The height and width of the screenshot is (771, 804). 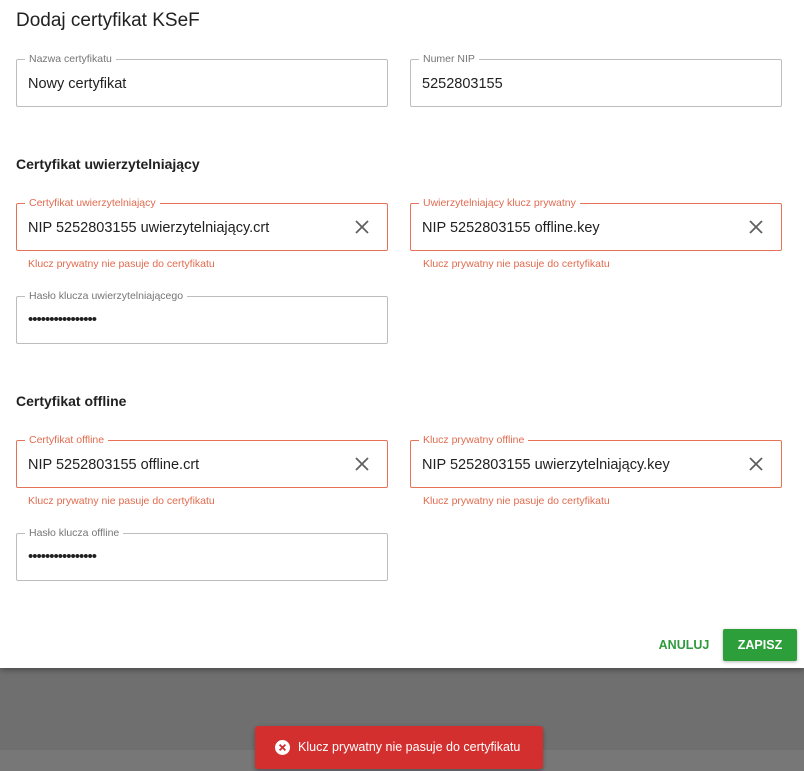 What do you see at coordinates (108, 164) in the screenshot?
I see `auth-section-title: Certyfikat uwierzytelniający` at bounding box center [108, 164].